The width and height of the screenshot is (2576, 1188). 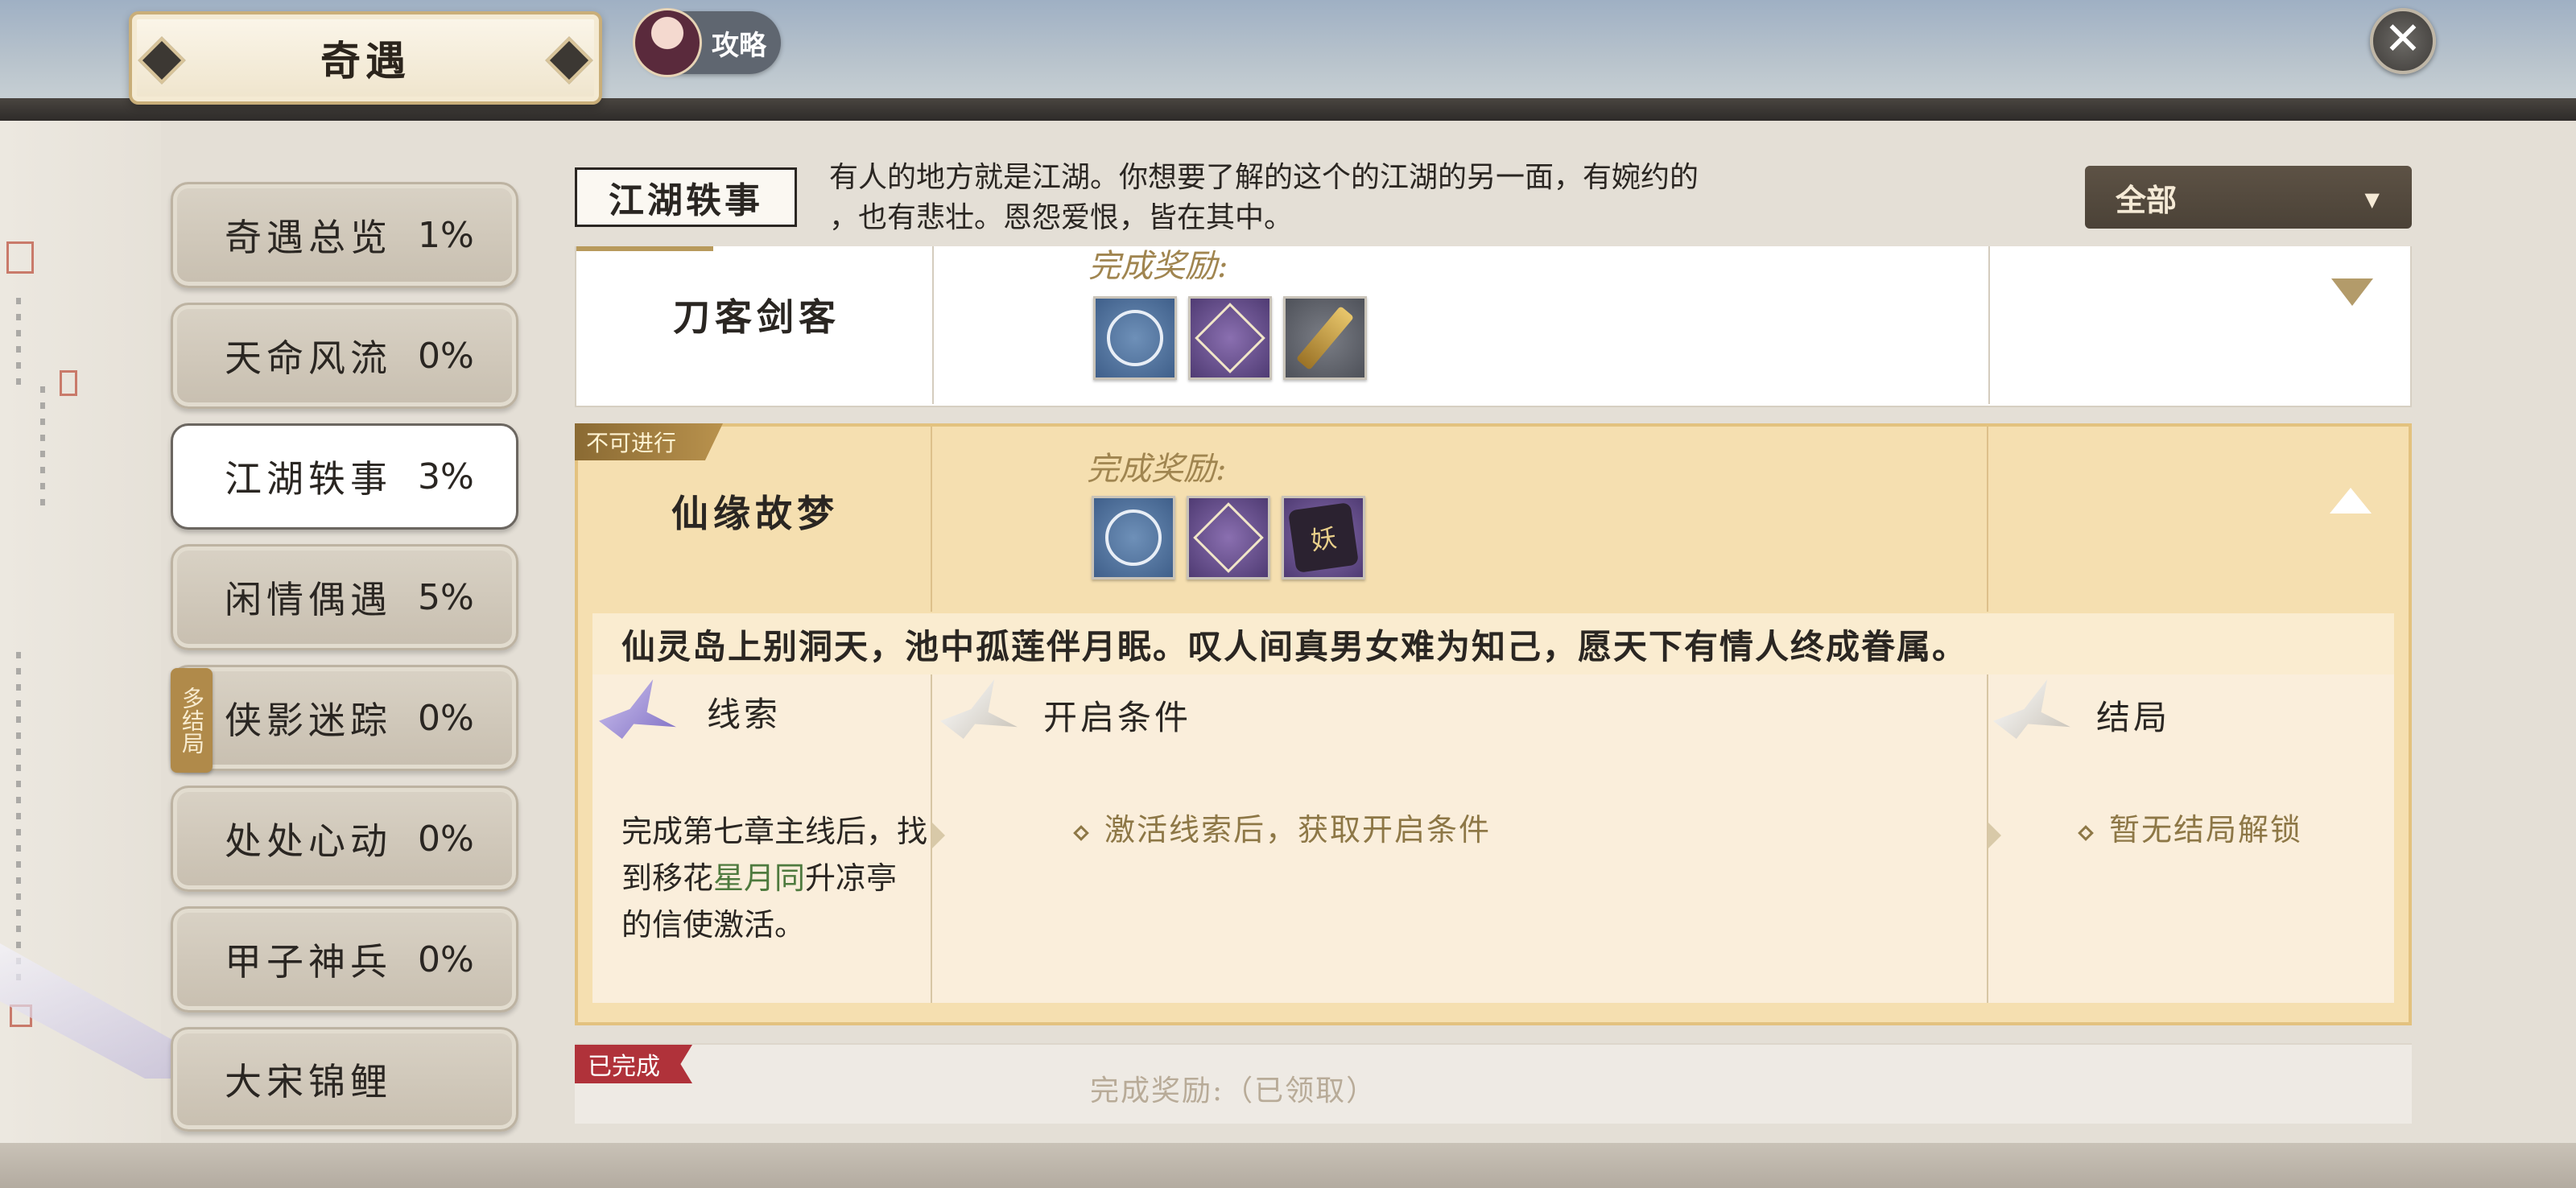 I want to click on sidebar-item-tianming: 天命风流 0%, so click(x=344, y=356).